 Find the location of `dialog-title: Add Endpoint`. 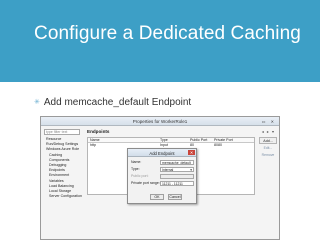

dialog-title: Add Endpoint is located at coordinates (162, 153).